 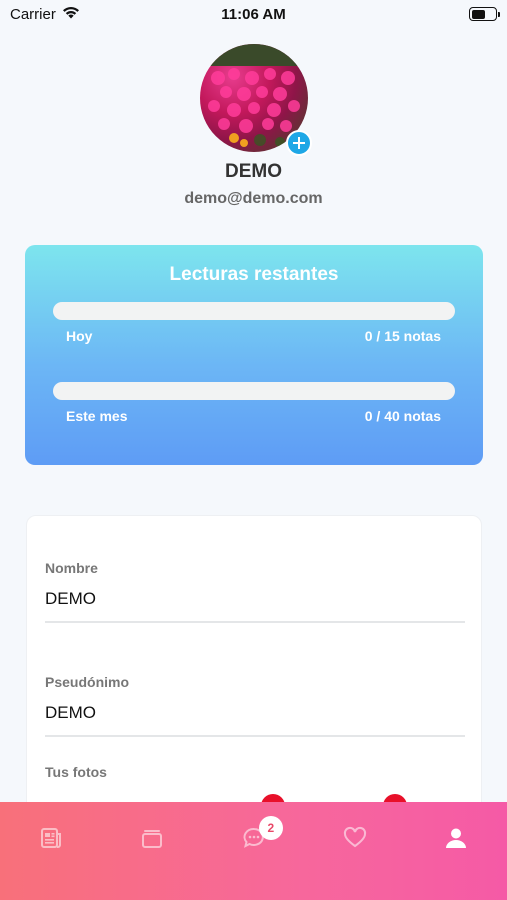 I want to click on tab-favorites, so click(x=354, y=851).